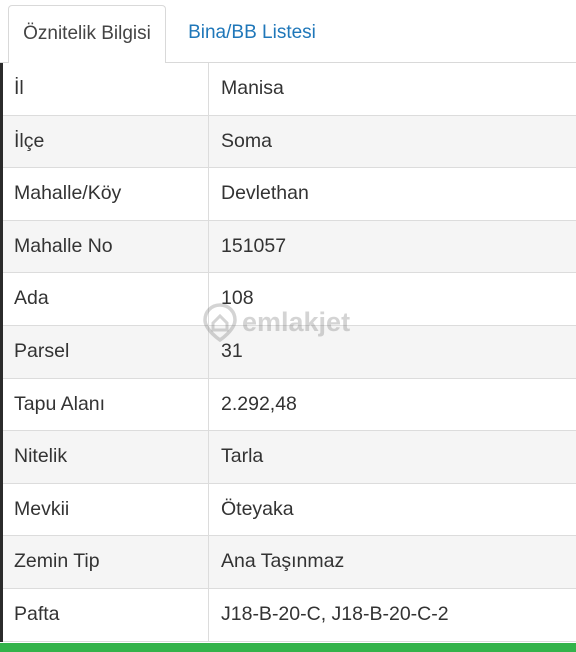  What do you see at coordinates (259, 403) in the screenshot?
I see `row-value: 2.292,48` at bounding box center [259, 403].